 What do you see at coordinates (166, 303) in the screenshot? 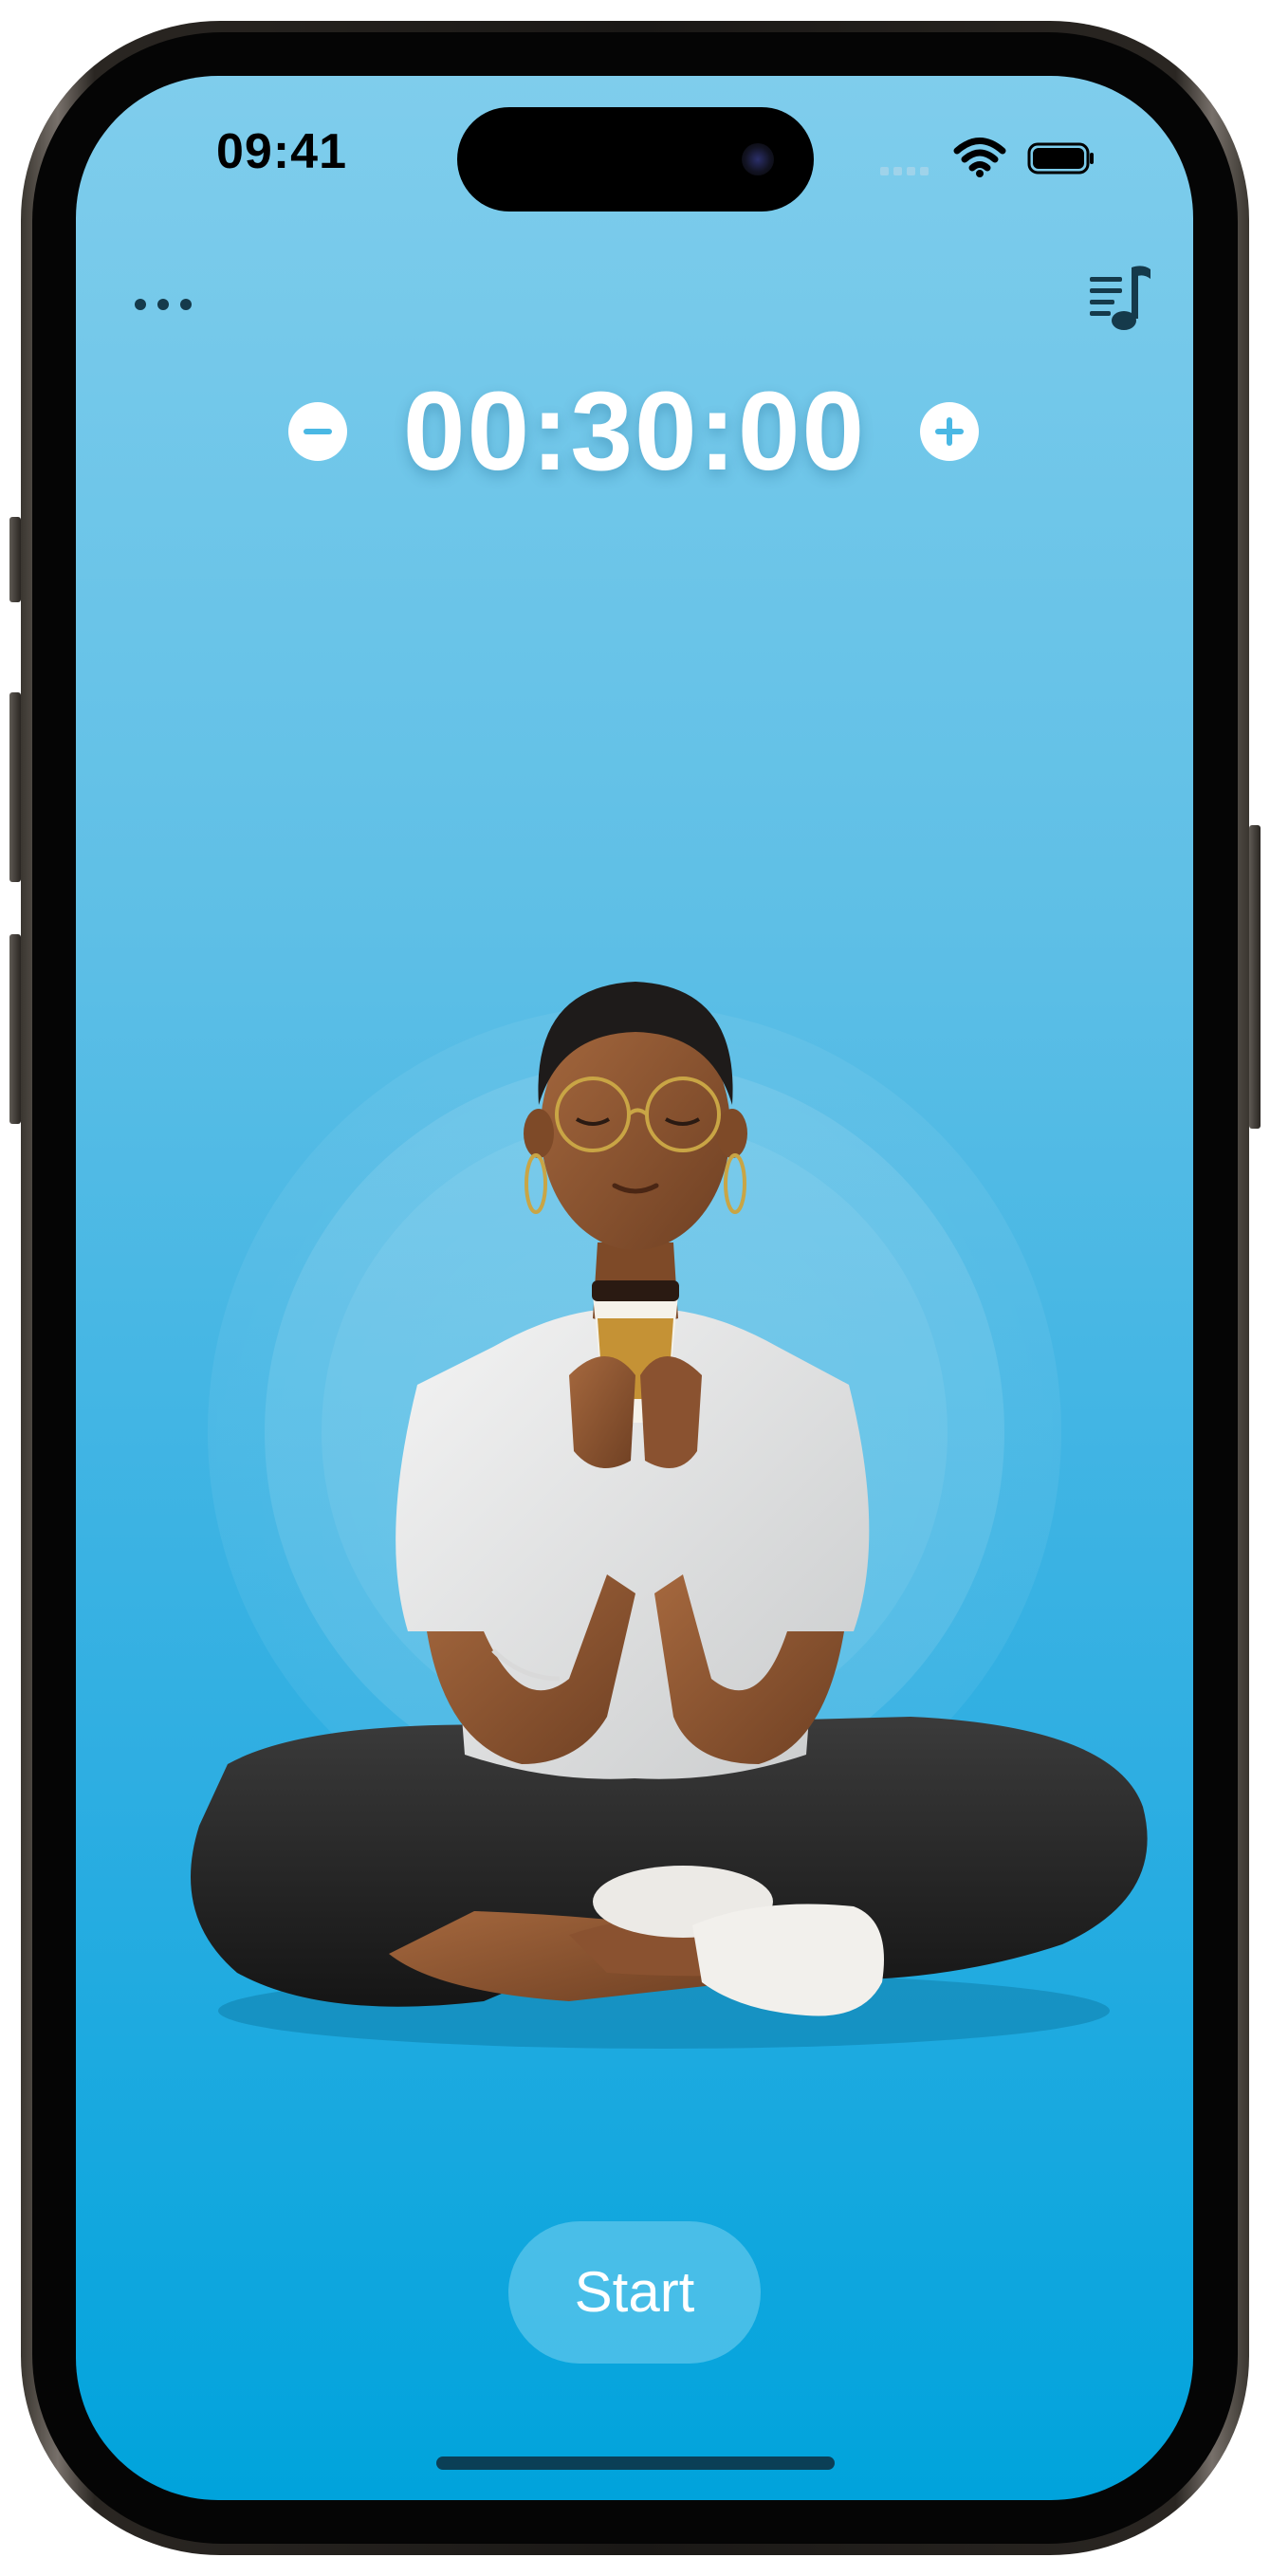
I see `more-options-button` at bounding box center [166, 303].